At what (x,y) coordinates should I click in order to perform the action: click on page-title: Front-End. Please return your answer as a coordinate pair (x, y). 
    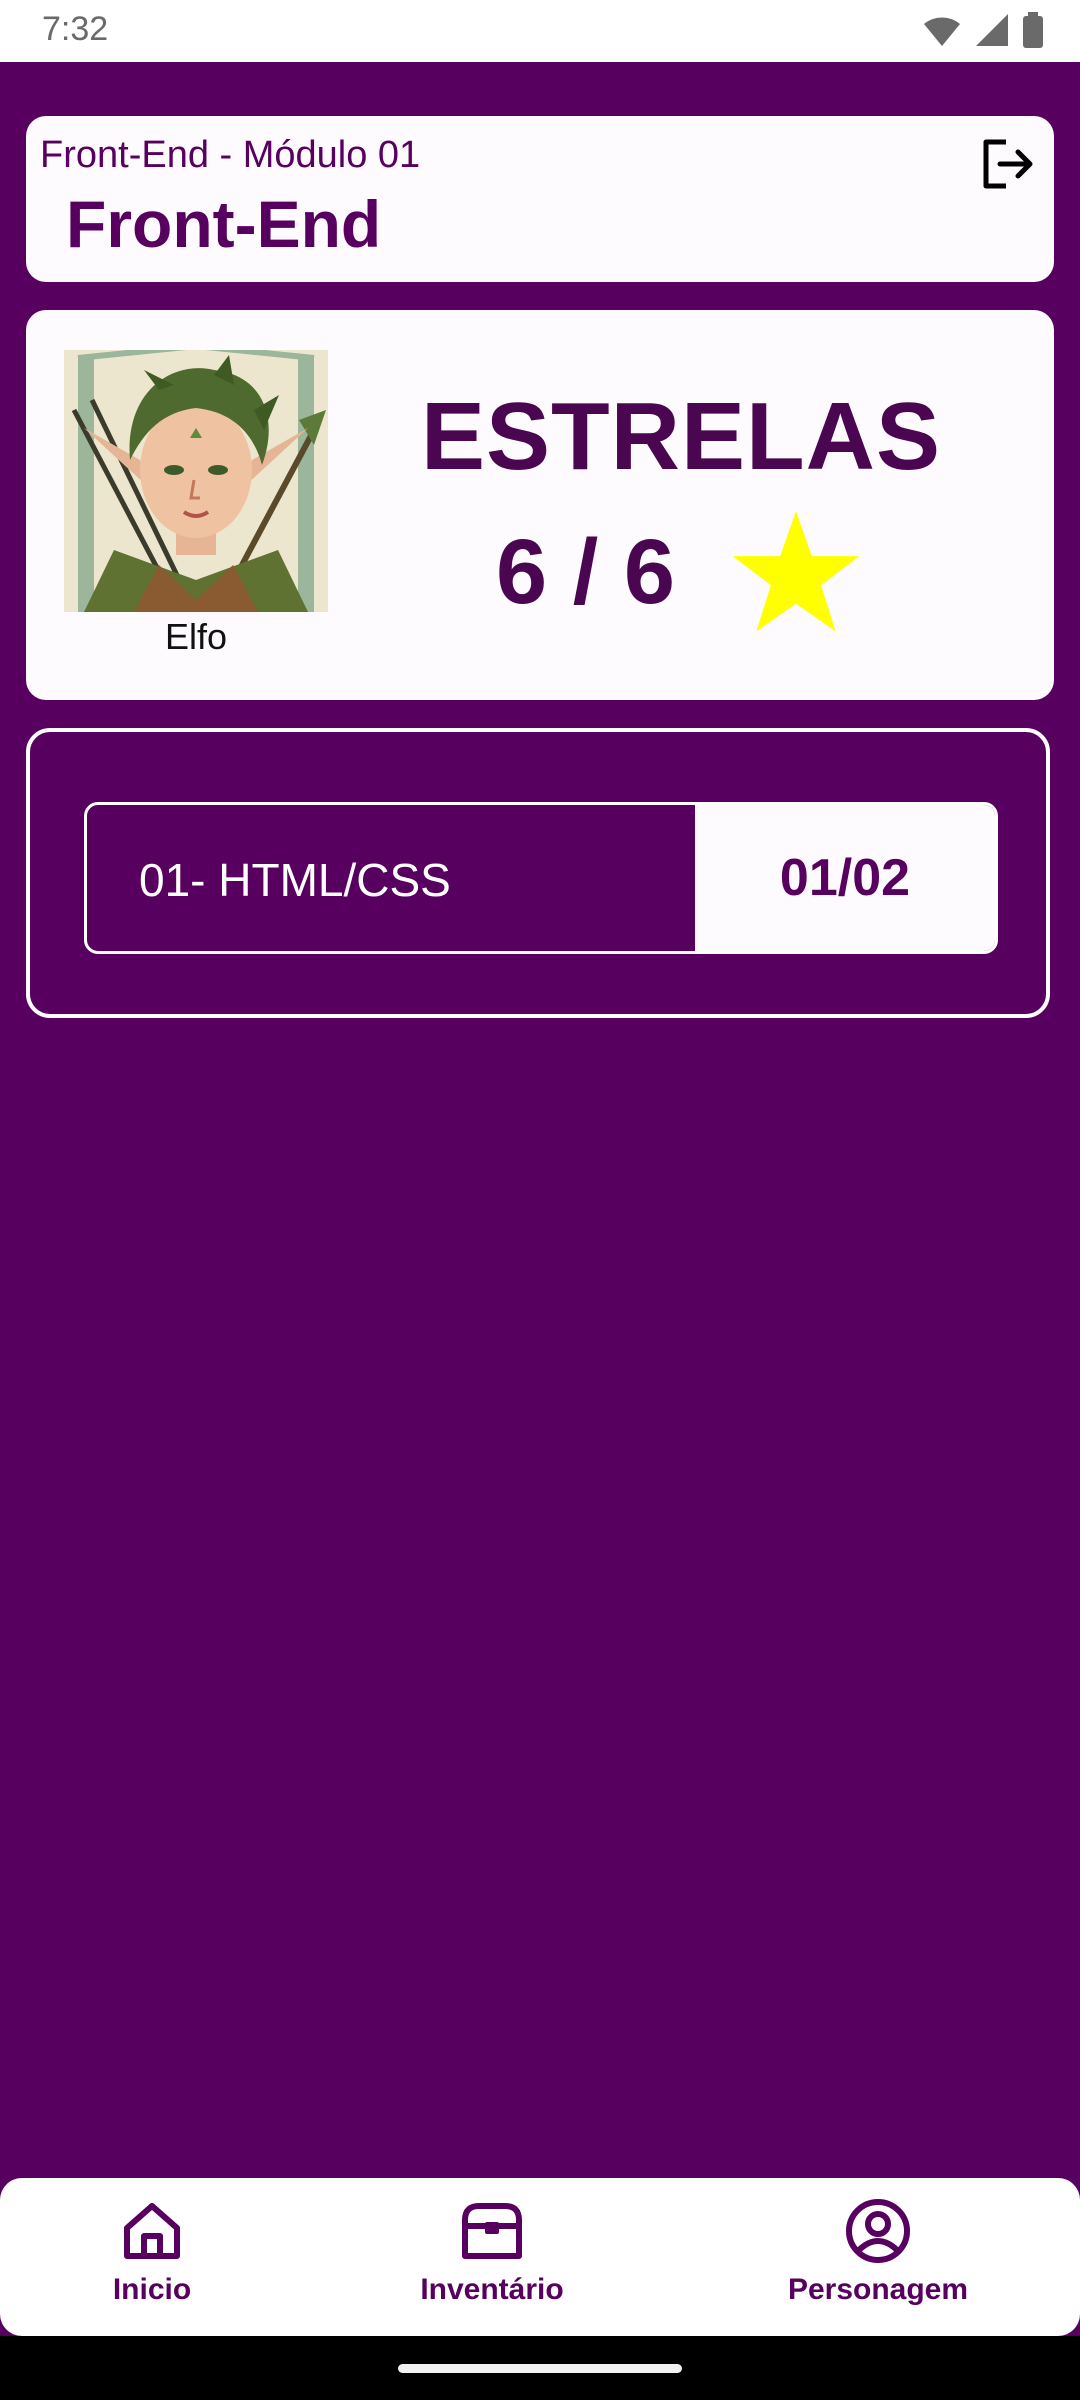
    Looking at the image, I should click on (224, 224).